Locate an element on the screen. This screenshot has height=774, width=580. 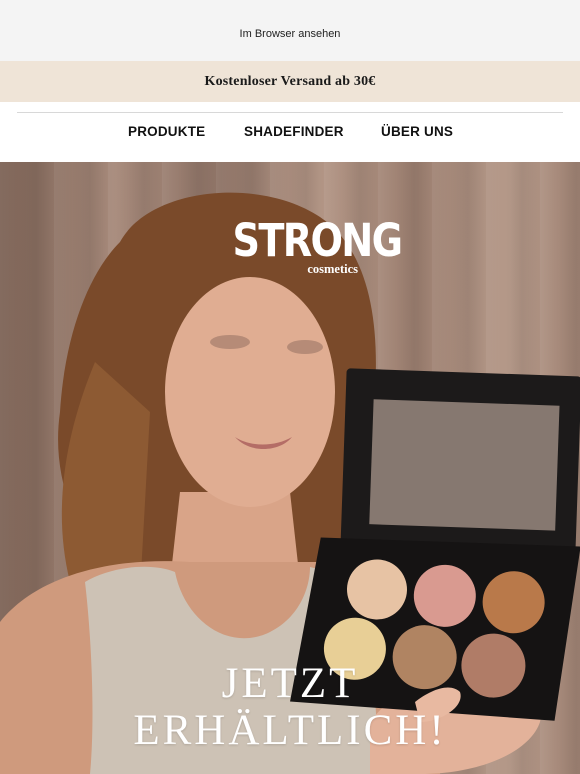
brand-logo: STRONG cosmetics is located at coordinates (313, 245).